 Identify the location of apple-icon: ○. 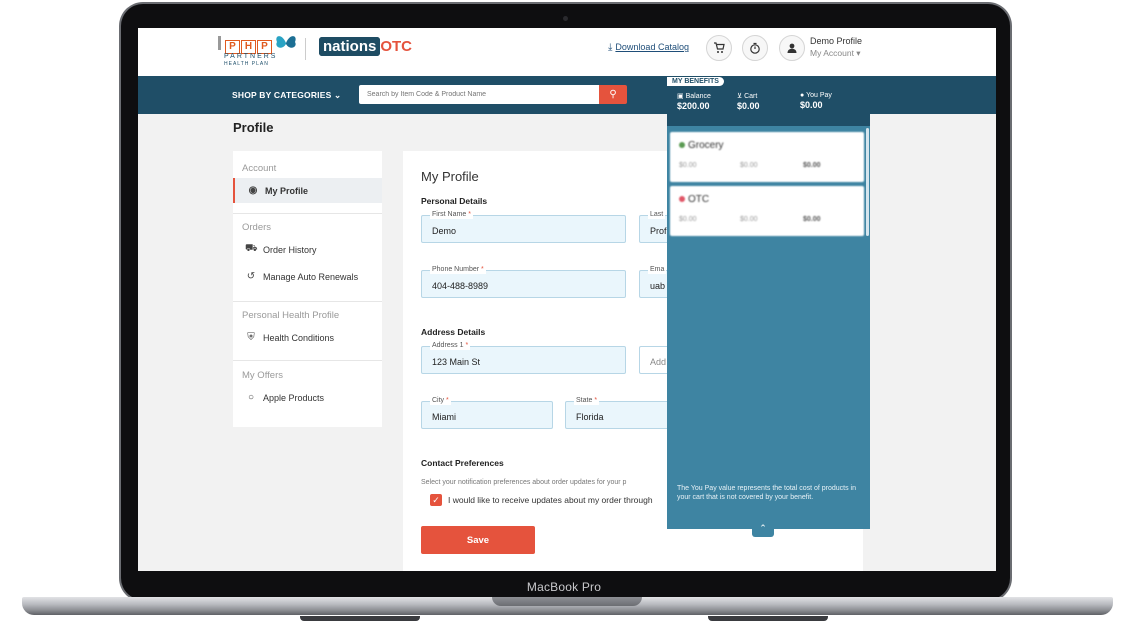
(251, 397).